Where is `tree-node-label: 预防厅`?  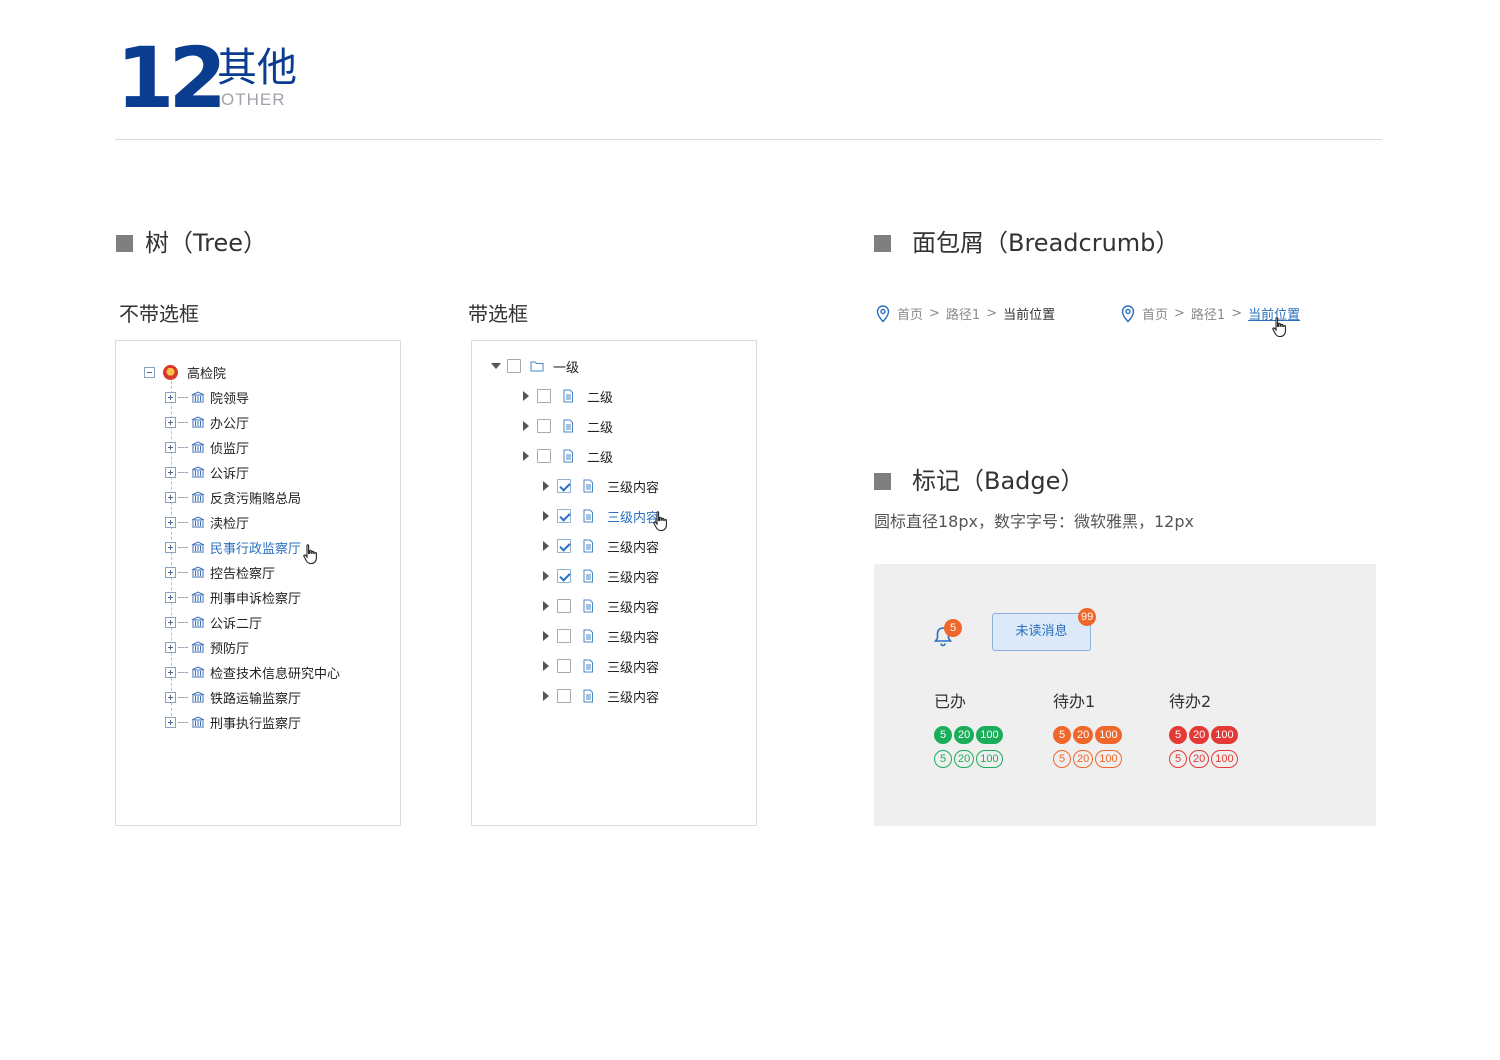 tree-node-label: 预防厅 is located at coordinates (230, 649).